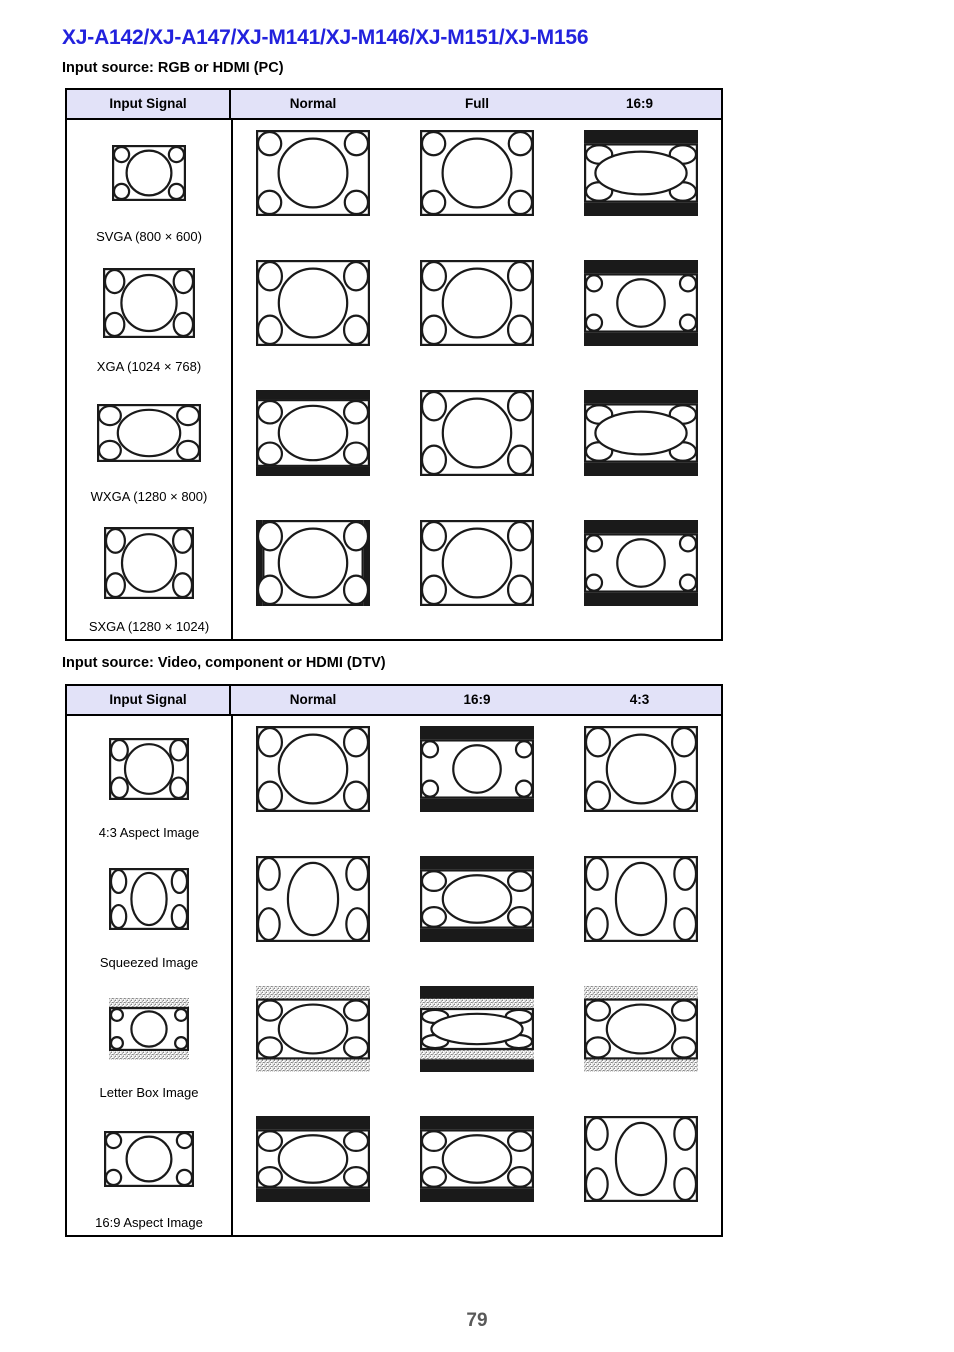 Image resolution: width=954 pixels, height=1352 pixels. Describe the element at coordinates (639, 699) in the screenshot. I see `column-header-4-3: 4:3` at that location.